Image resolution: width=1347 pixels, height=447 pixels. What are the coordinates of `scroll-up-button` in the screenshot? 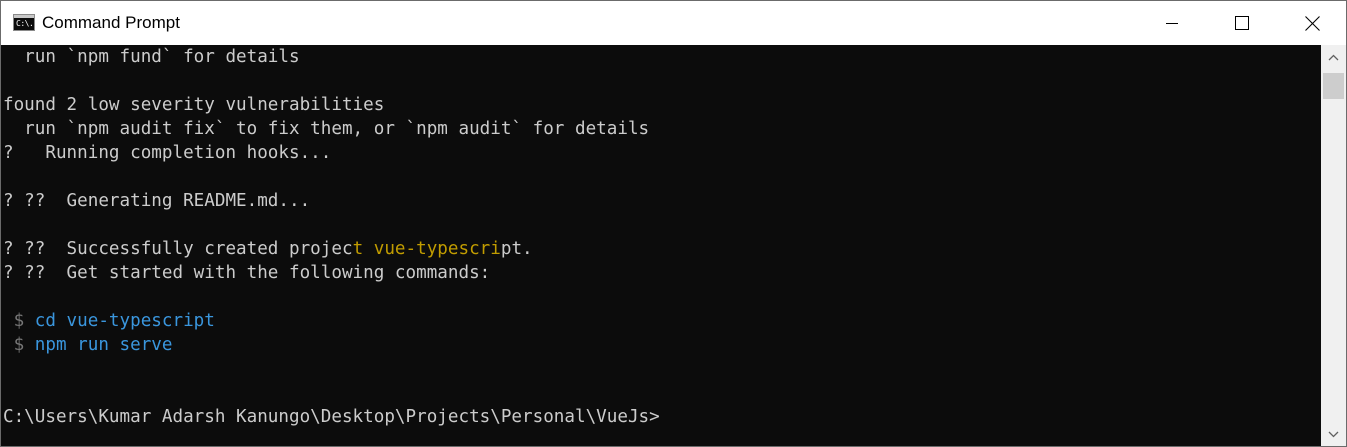 It's located at (1333, 57).